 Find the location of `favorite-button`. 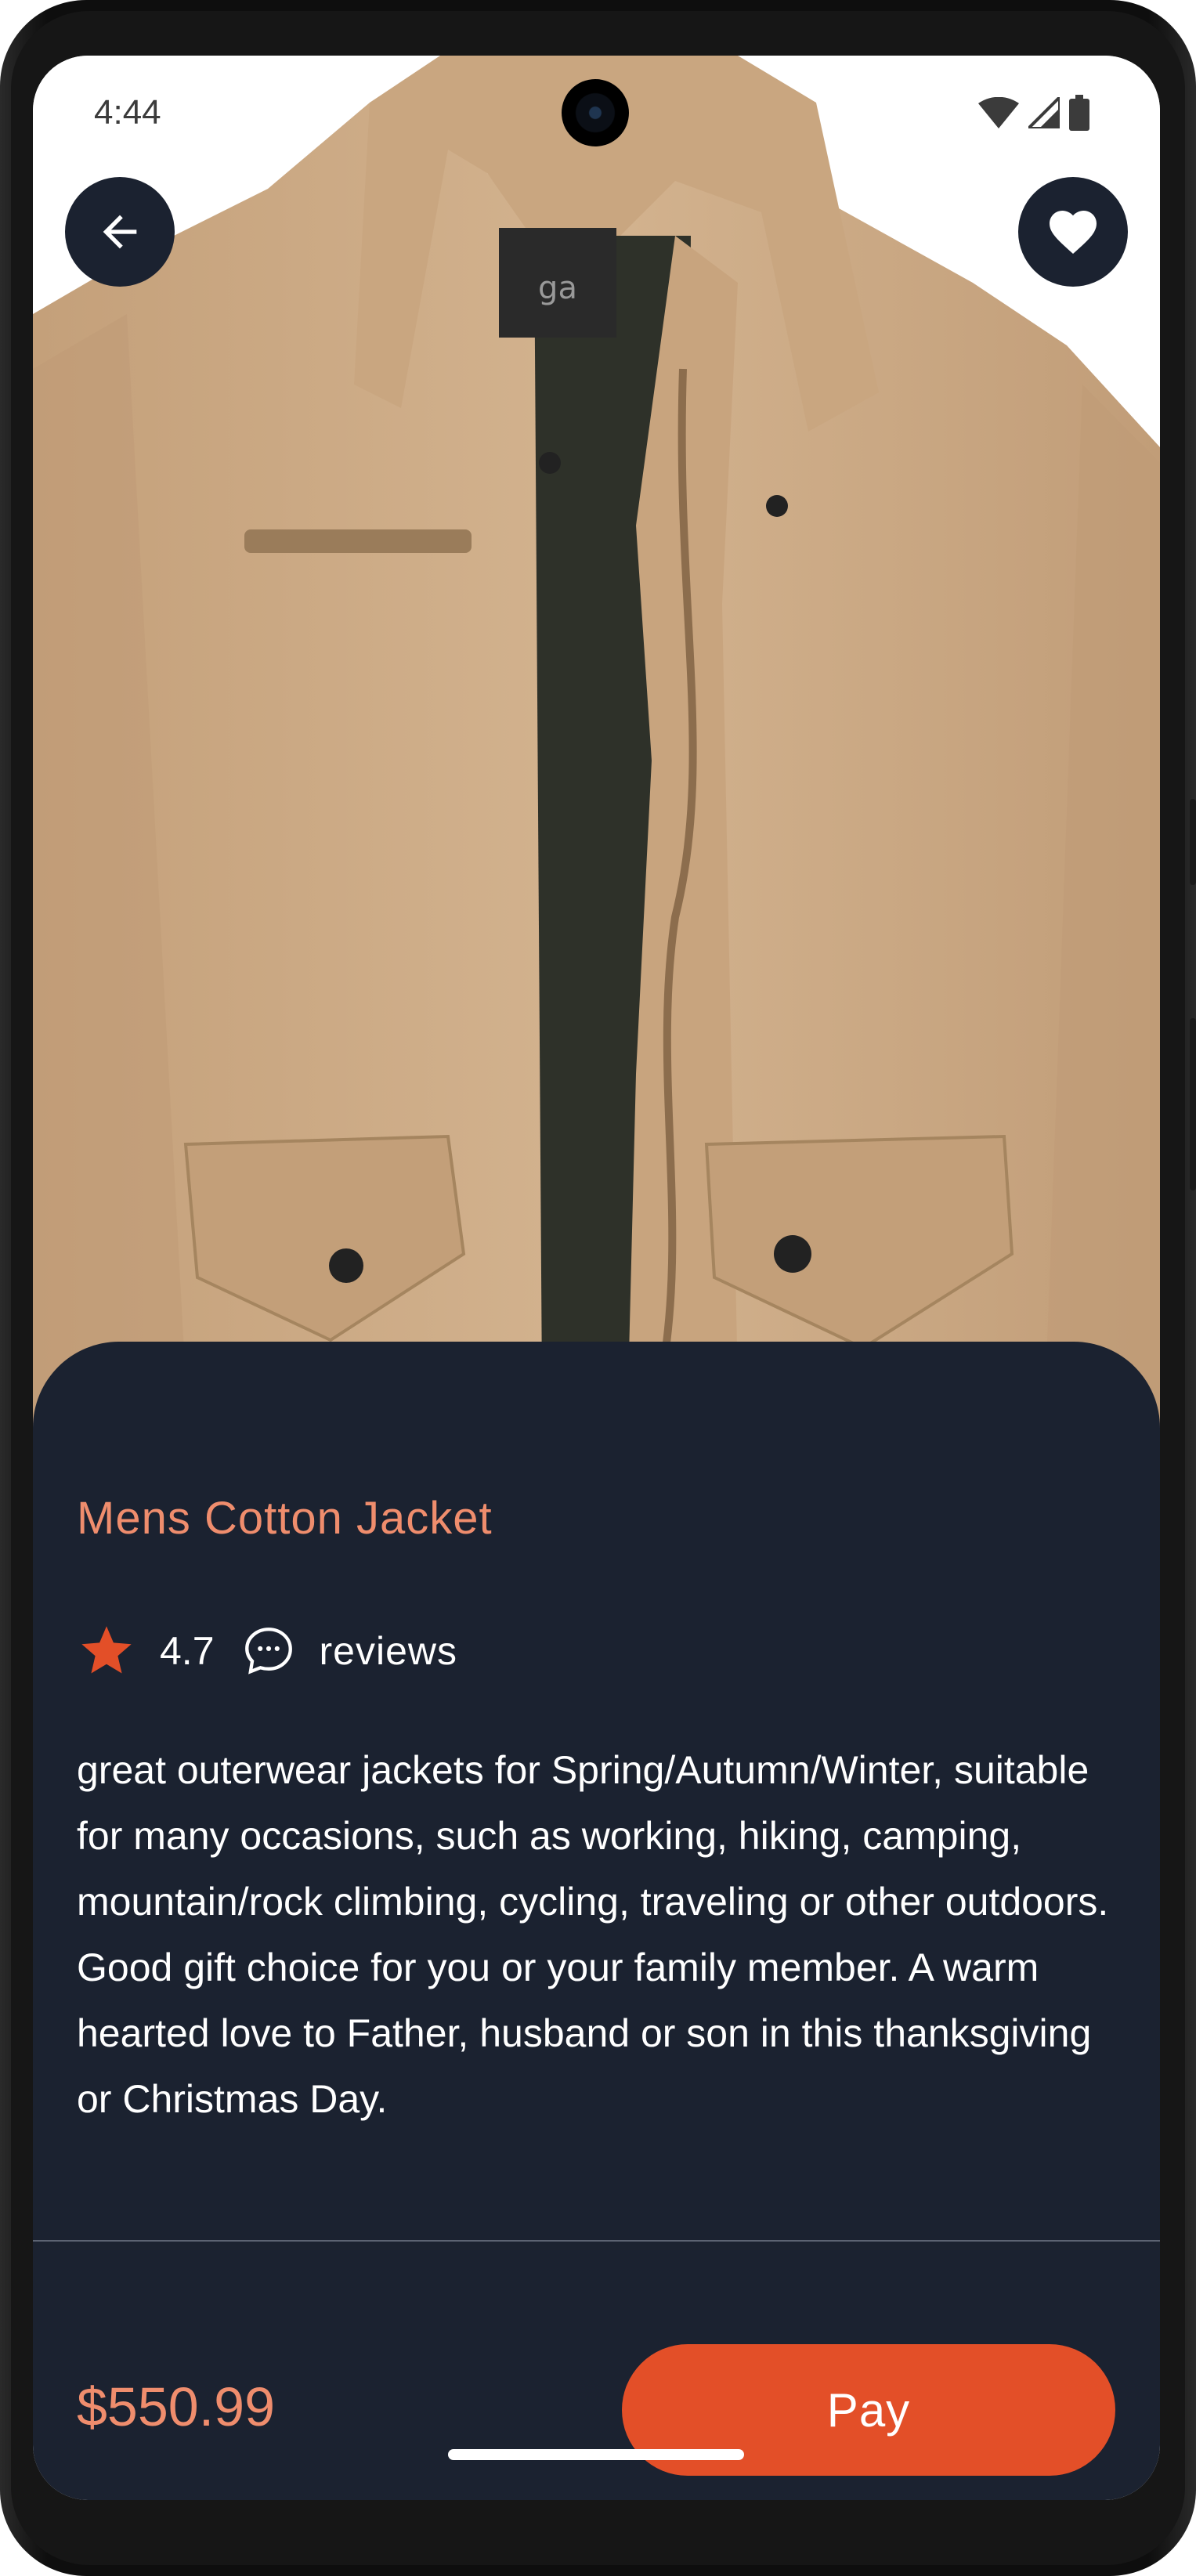

favorite-button is located at coordinates (1073, 232).